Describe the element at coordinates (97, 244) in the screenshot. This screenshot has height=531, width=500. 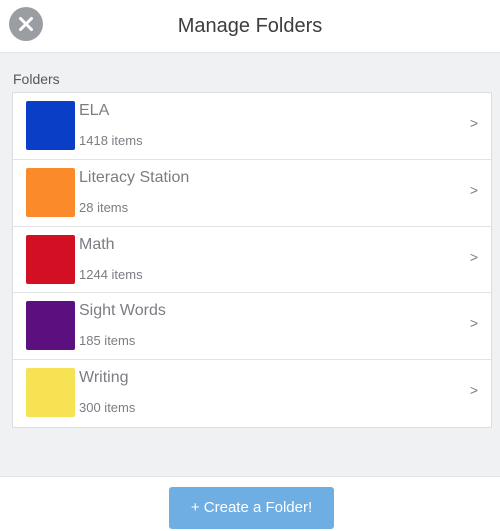
I see `folder-name: Math` at that location.